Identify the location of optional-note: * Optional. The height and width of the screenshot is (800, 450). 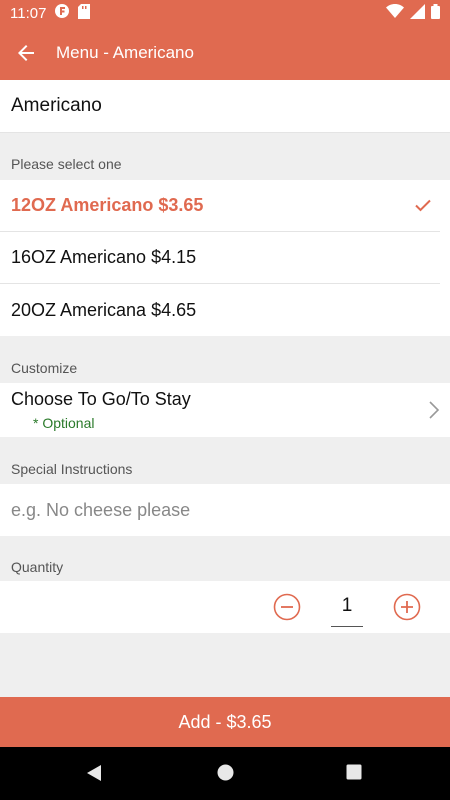
(64, 423).